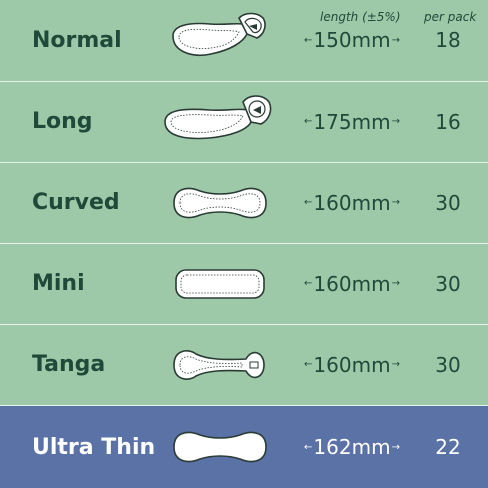  What do you see at coordinates (77, 40) in the screenshot?
I see `product-name: Normal` at bounding box center [77, 40].